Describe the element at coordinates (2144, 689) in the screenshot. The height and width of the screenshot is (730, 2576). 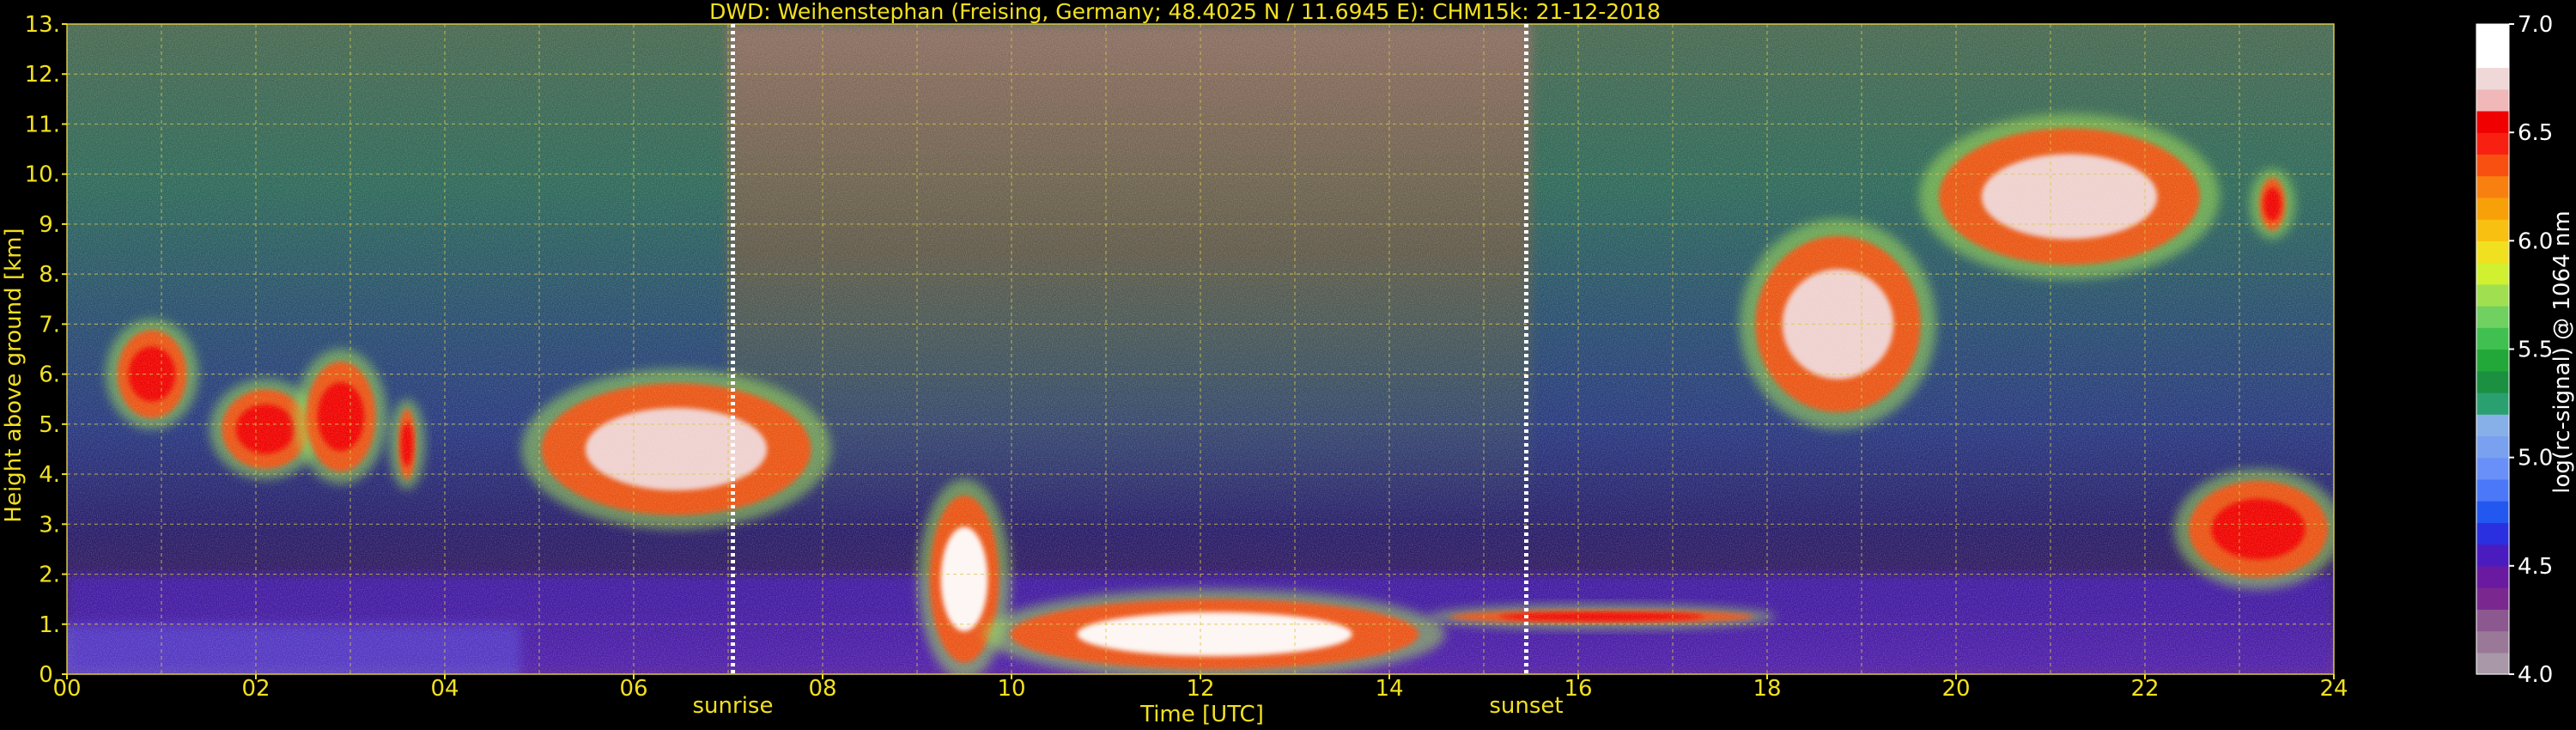
I see `x-tick-label: 22` at that location.